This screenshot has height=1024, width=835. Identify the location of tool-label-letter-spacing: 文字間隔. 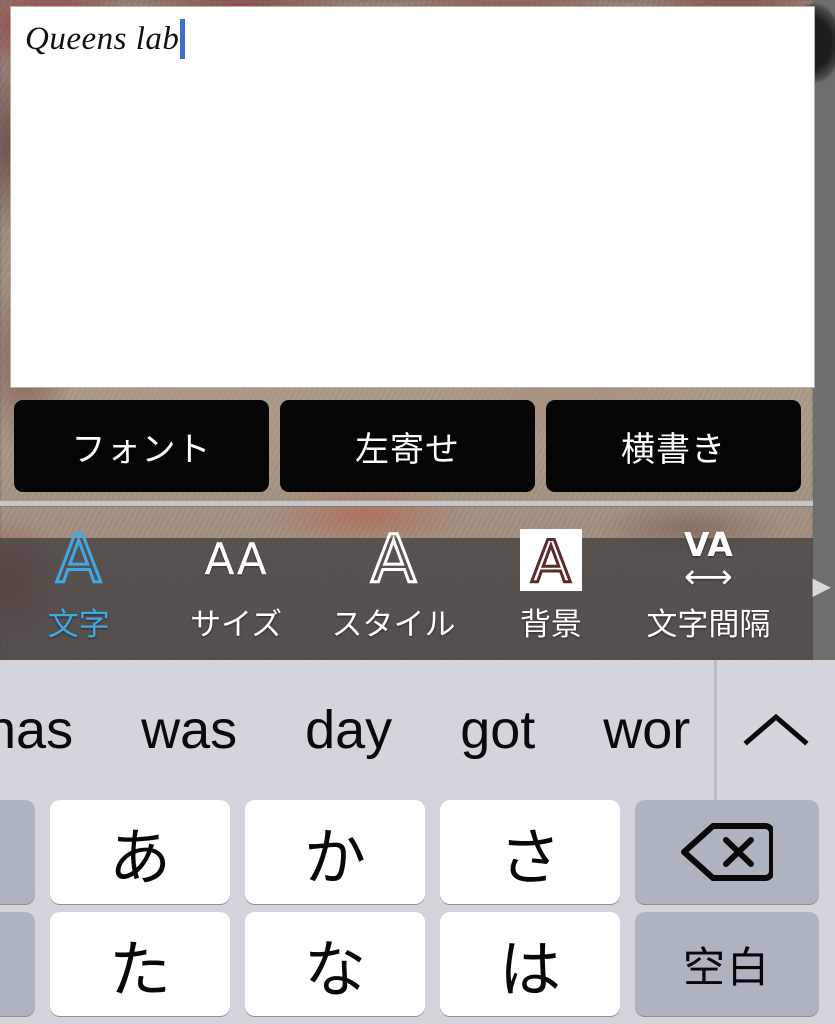
(708, 625).